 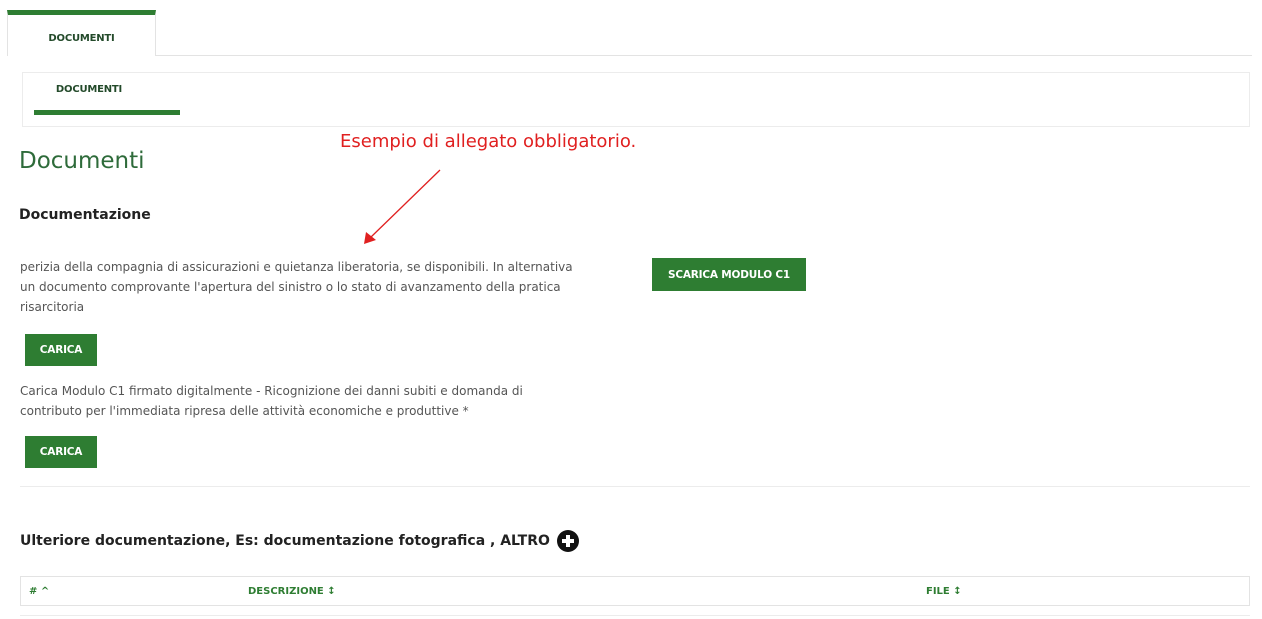 What do you see at coordinates (61, 452) in the screenshot?
I see `carica-button-modulo-c1: CARICA` at bounding box center [61, 452].